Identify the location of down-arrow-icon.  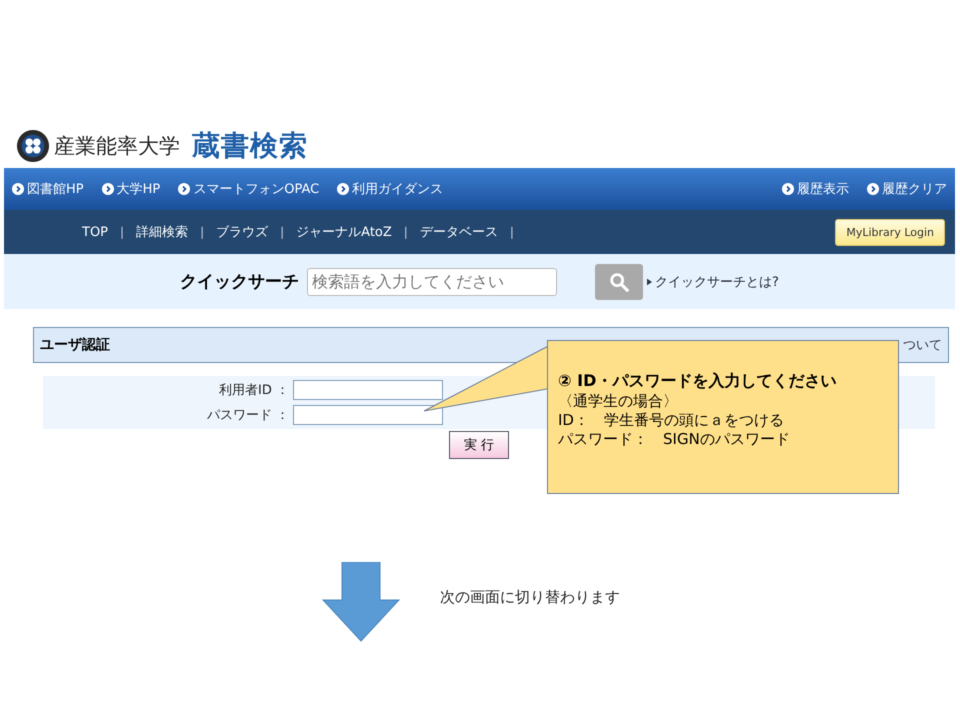
(361, 602).